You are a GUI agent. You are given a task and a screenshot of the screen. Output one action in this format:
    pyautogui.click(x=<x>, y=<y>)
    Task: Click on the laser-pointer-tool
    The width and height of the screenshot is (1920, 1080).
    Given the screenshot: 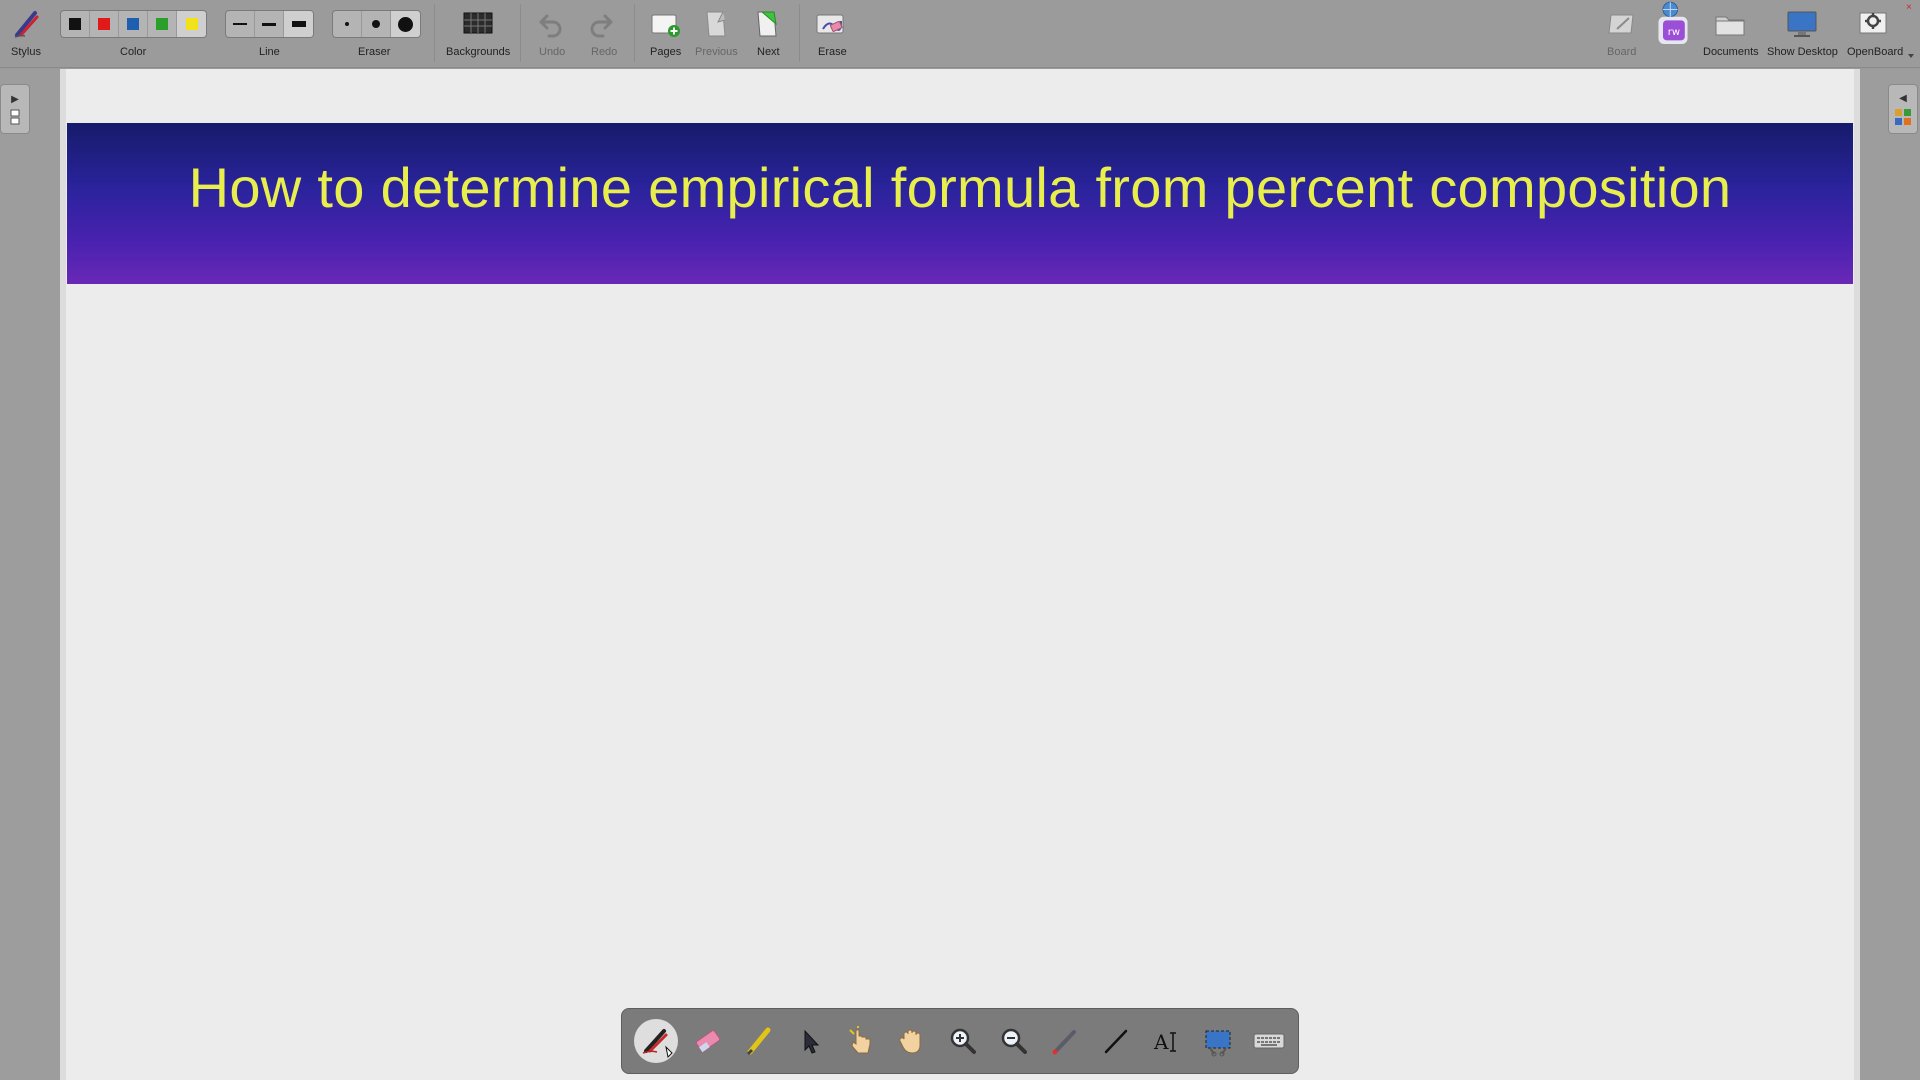 What is the action you would take?
    pyautogui.click(x=1064, y=1041)
    